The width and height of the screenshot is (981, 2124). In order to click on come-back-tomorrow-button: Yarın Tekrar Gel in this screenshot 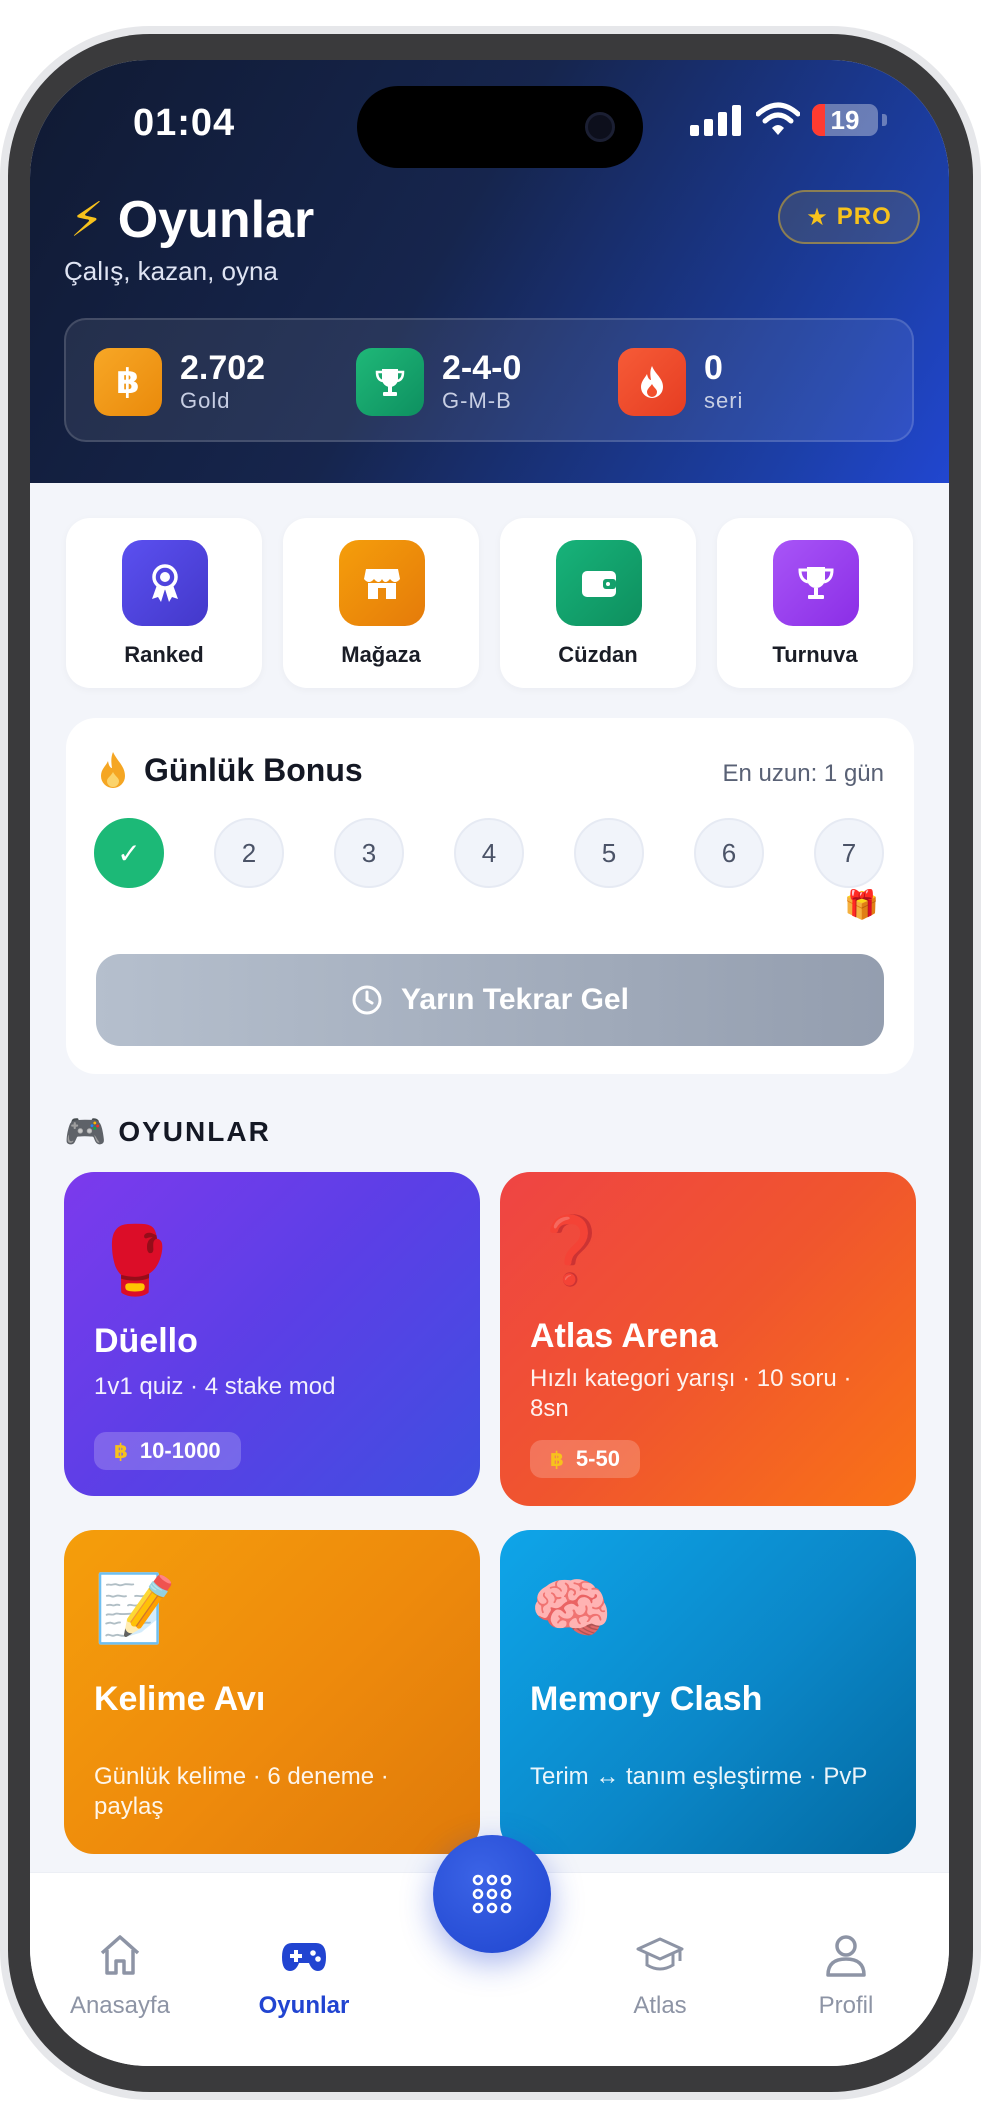, I will do `click(490, 1000)`.